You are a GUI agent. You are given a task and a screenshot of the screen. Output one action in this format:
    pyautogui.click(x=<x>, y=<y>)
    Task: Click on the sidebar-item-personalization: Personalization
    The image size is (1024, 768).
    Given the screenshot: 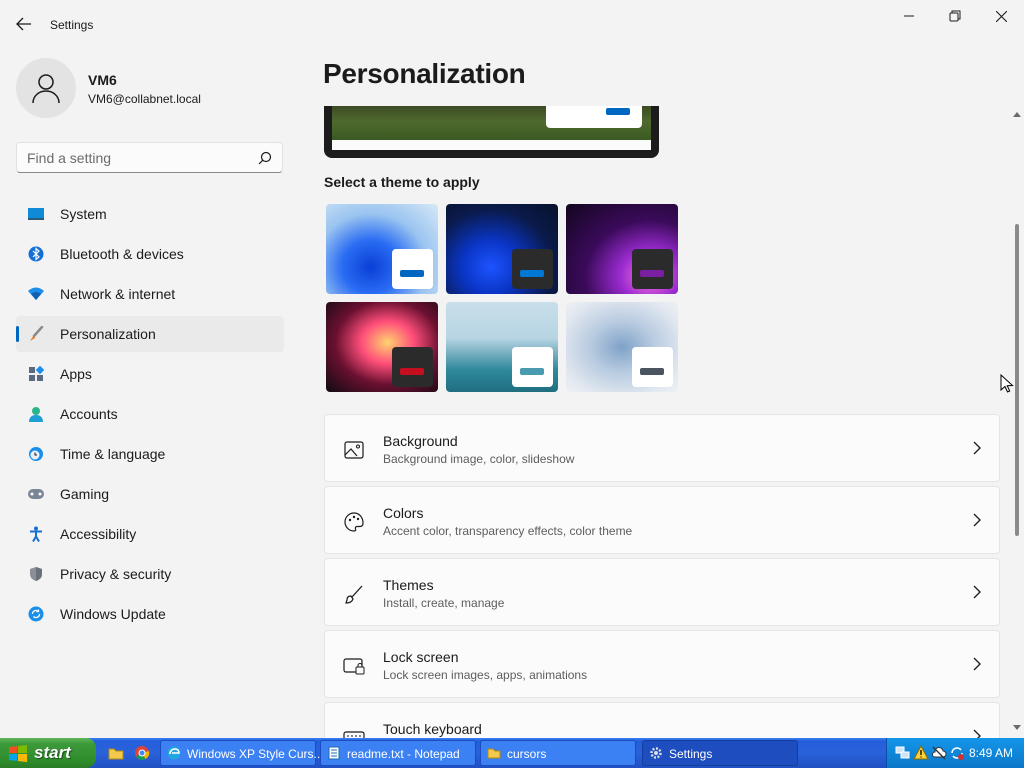 What is the action you would take?
    pyautogui.click(x=150, y=334)
    